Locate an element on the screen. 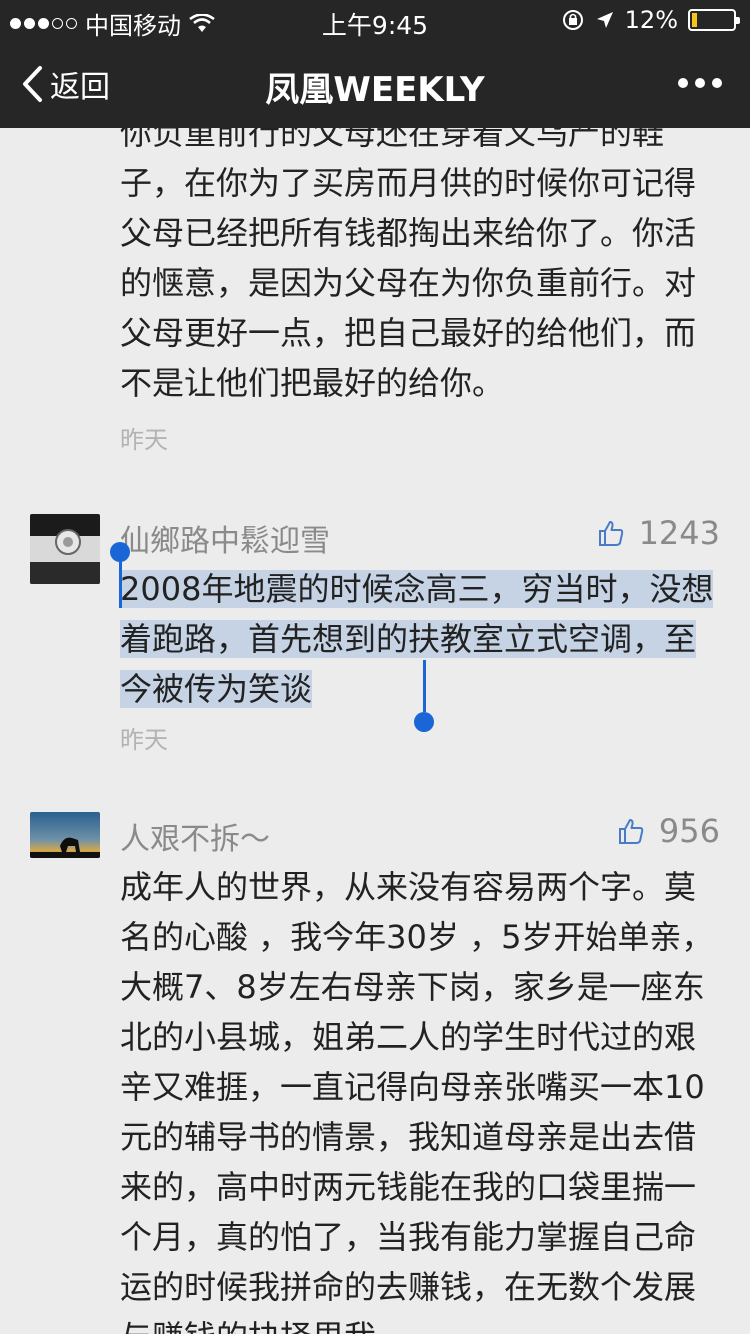  battery-icon is located at coordinates (714, 20).